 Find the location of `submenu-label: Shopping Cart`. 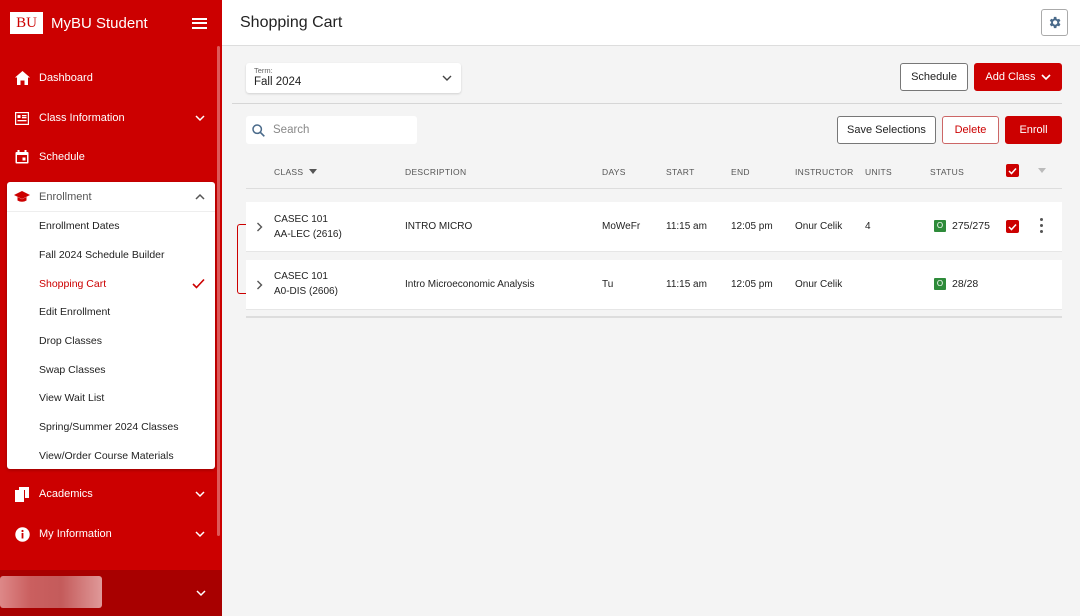

submenu-label: Shopping Cart is located at coordinates (73, 283).